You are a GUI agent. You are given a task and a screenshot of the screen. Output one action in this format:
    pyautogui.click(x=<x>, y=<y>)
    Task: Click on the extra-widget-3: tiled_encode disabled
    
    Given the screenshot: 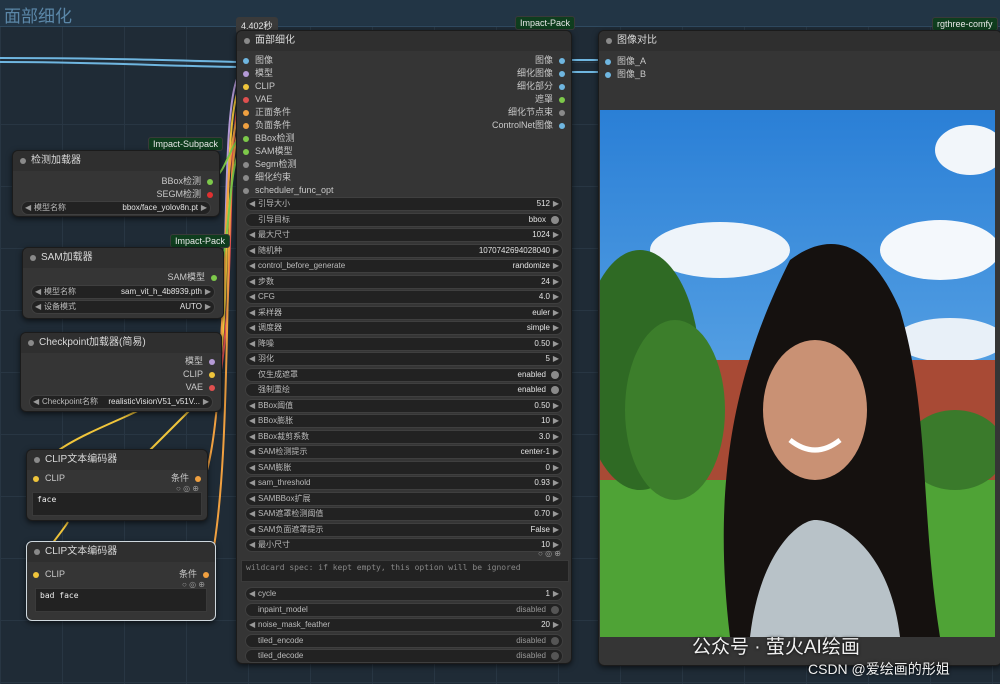 What is the action you would take?
    pyautogui.click(x=404, y=640)
    